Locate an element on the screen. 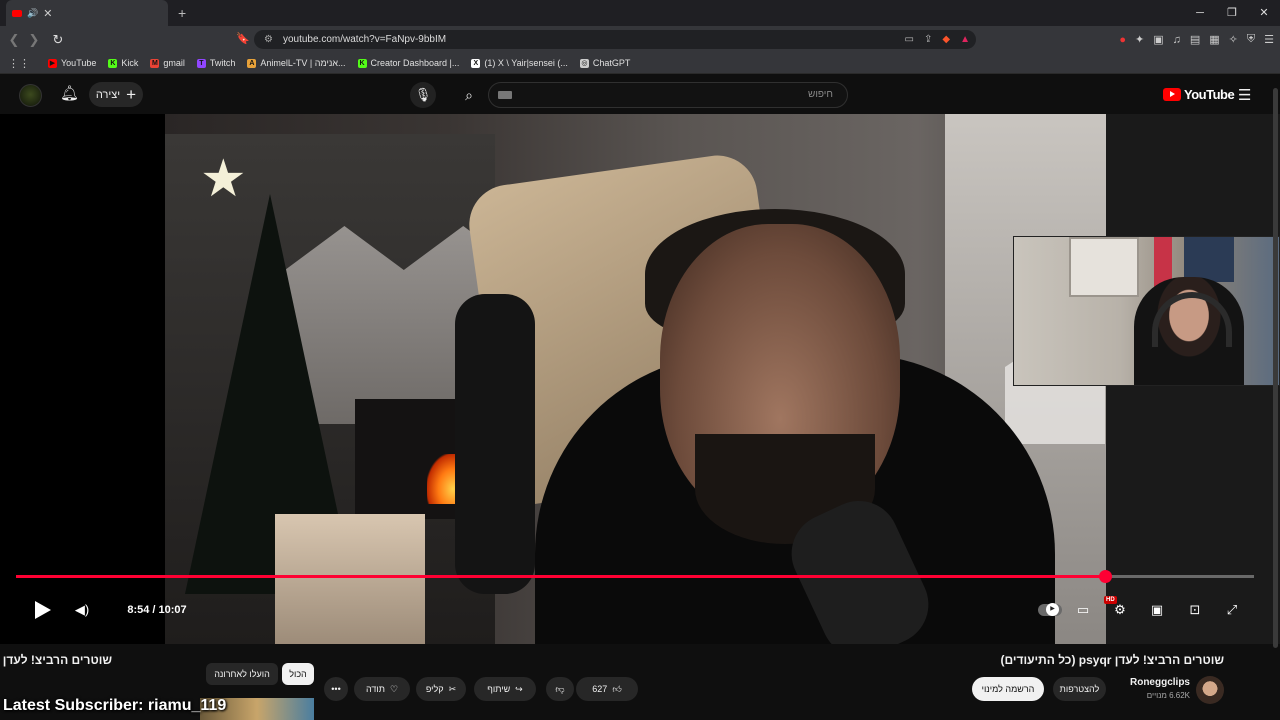  channel-avatar is located at coordinates (1210, 690).